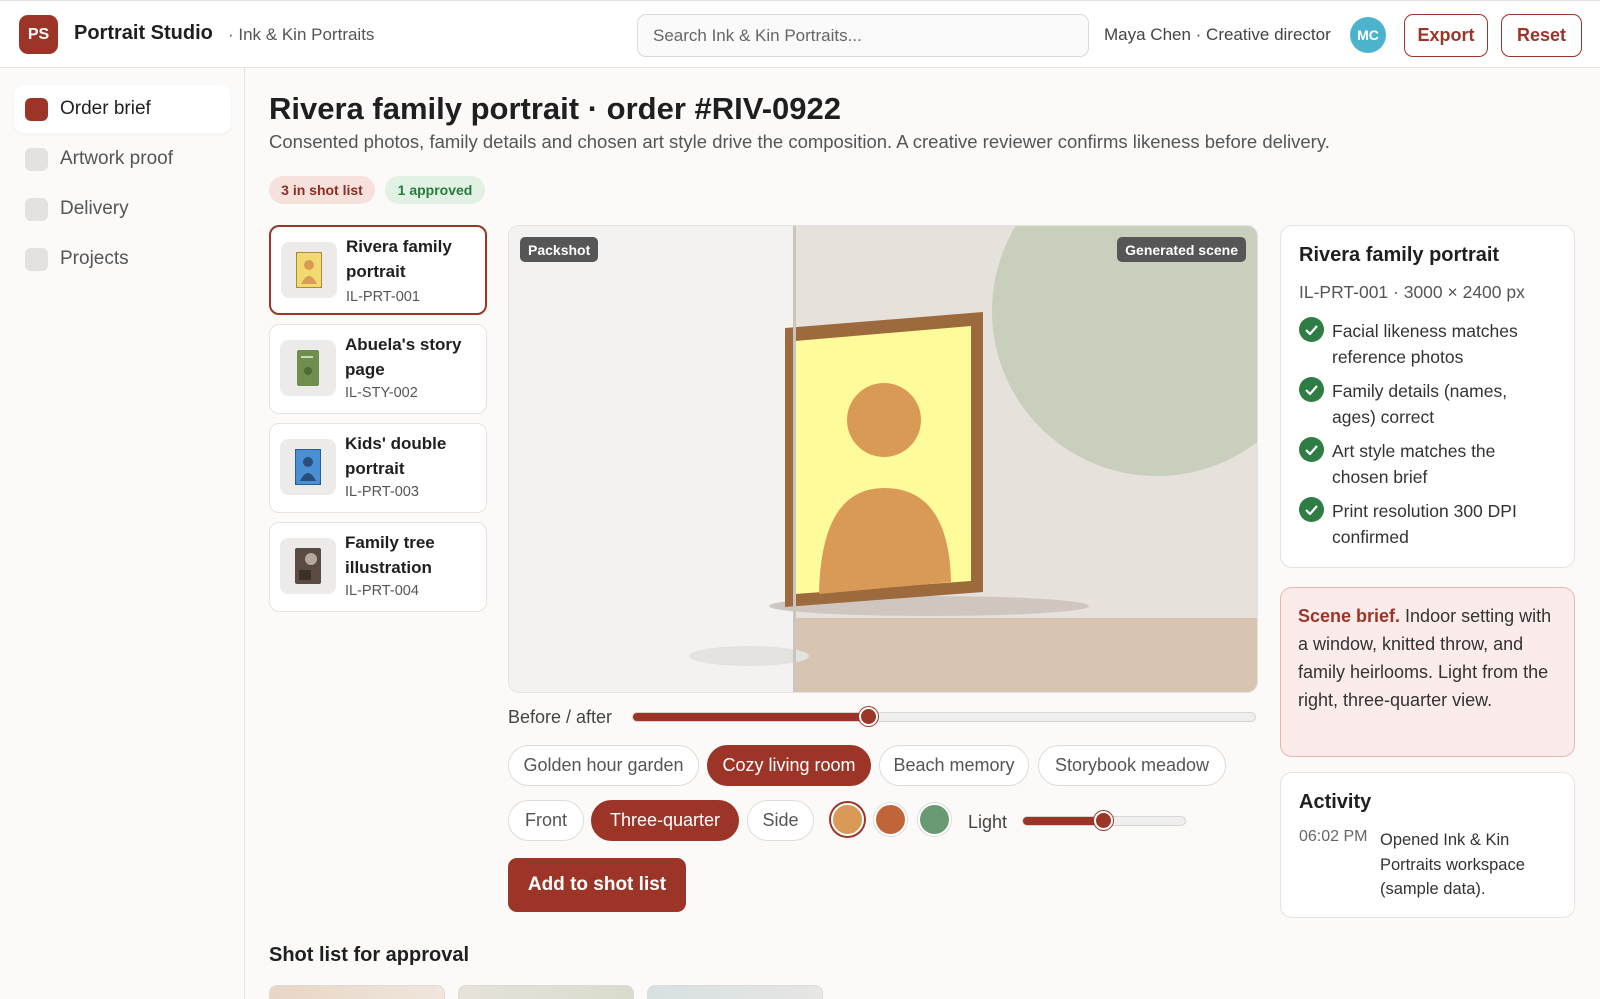  I want to click on checklist-item: Facial likeness matches reference photos, so click(1423, 343).